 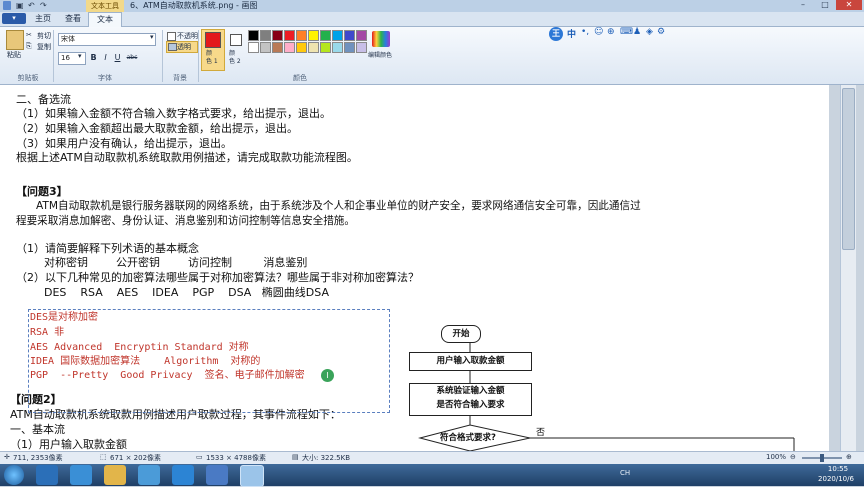 What do you see at coordinates (849, 5) in the screenshot?
I see `close-button: ✕` at bounding box center [849, 5].